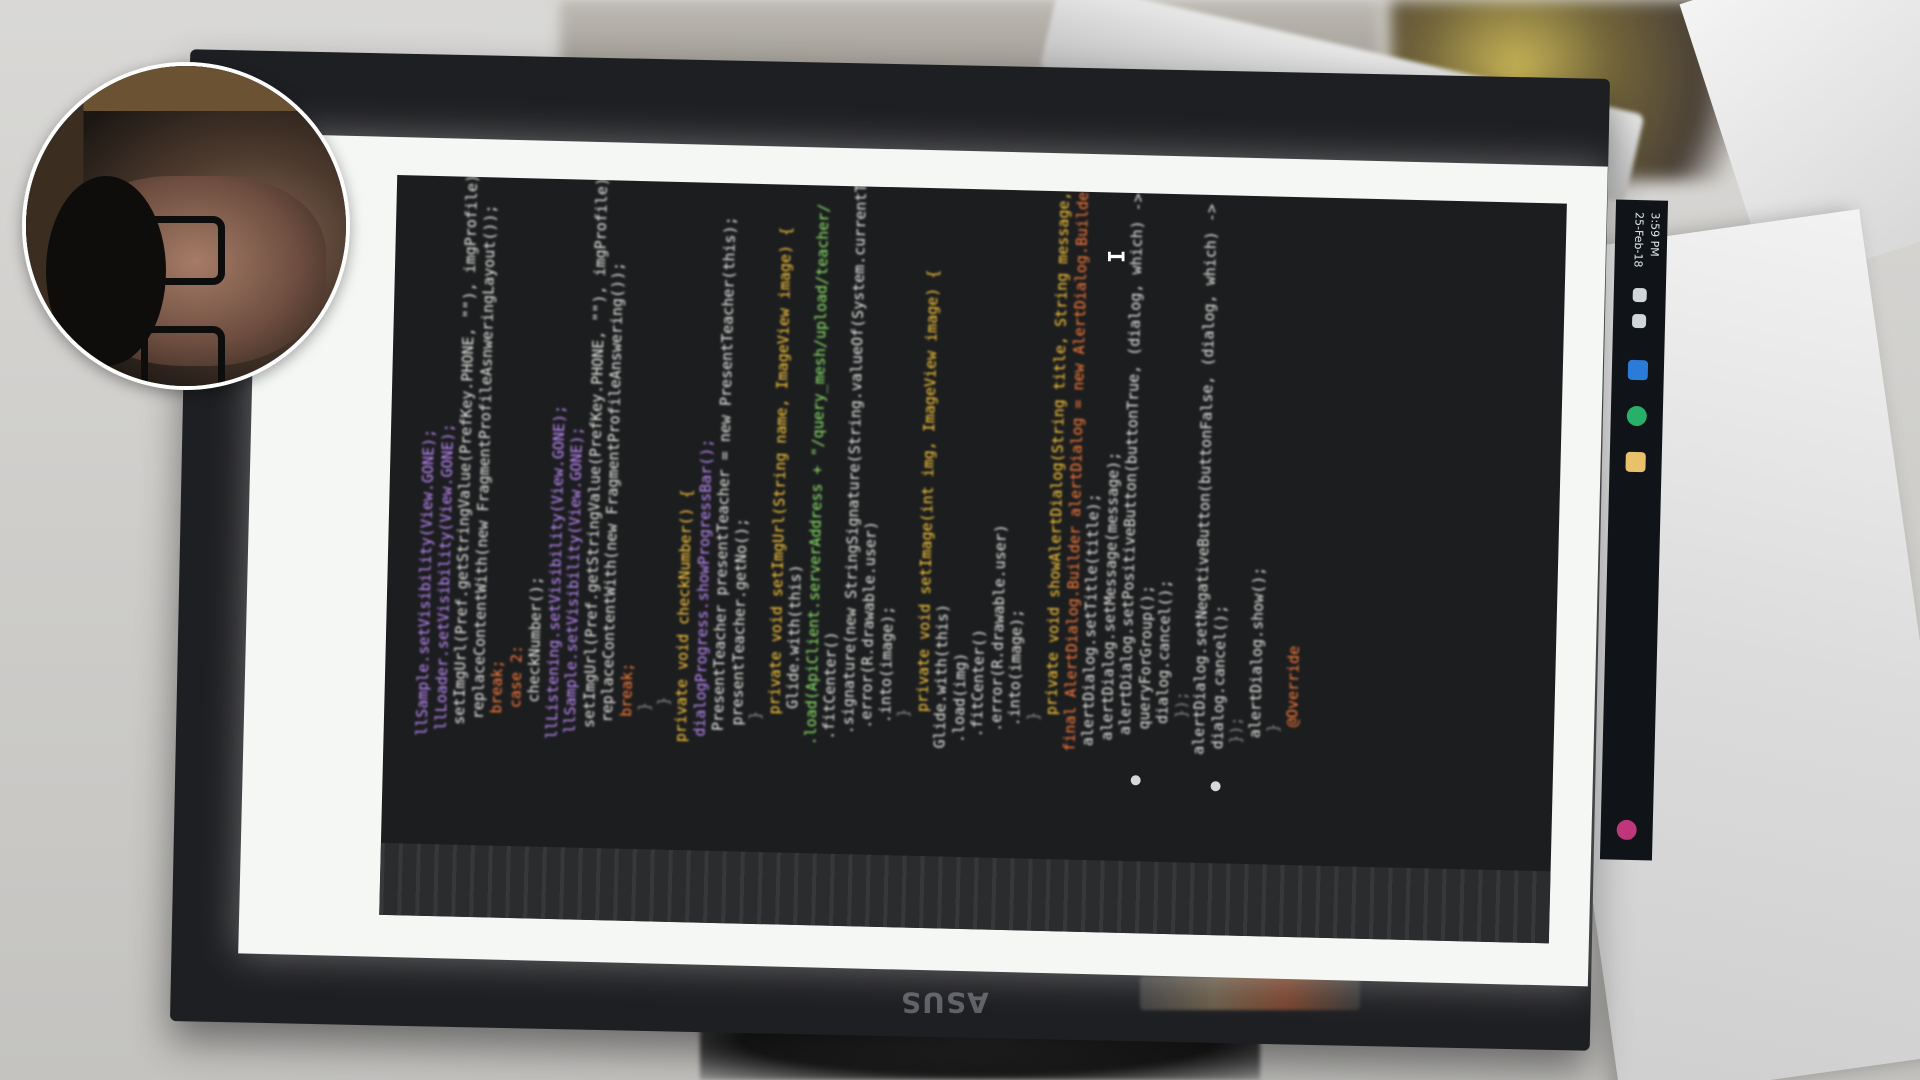  I want to click on monitor-brand-logo: ASUS, so click(944, 1002).